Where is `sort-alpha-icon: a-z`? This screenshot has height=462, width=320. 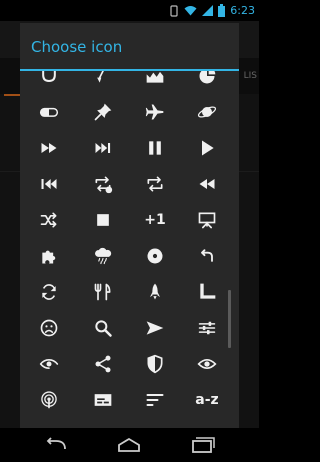
sort-alpha-icon: a-z is located at coordinates (207, 400).